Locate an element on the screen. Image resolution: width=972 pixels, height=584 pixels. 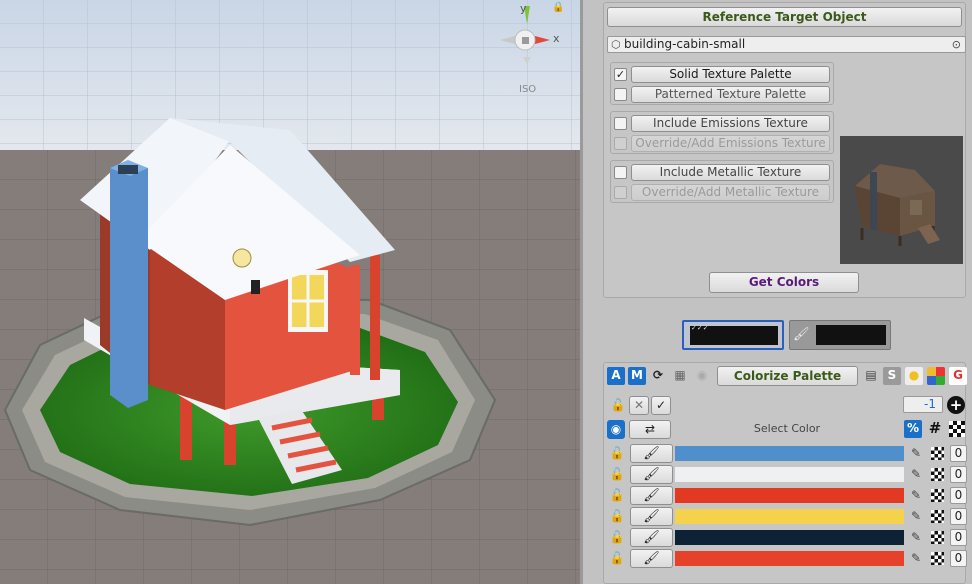
override-metallic-button: Override/Add Metallic Texture is located at coordinates (730, 192).